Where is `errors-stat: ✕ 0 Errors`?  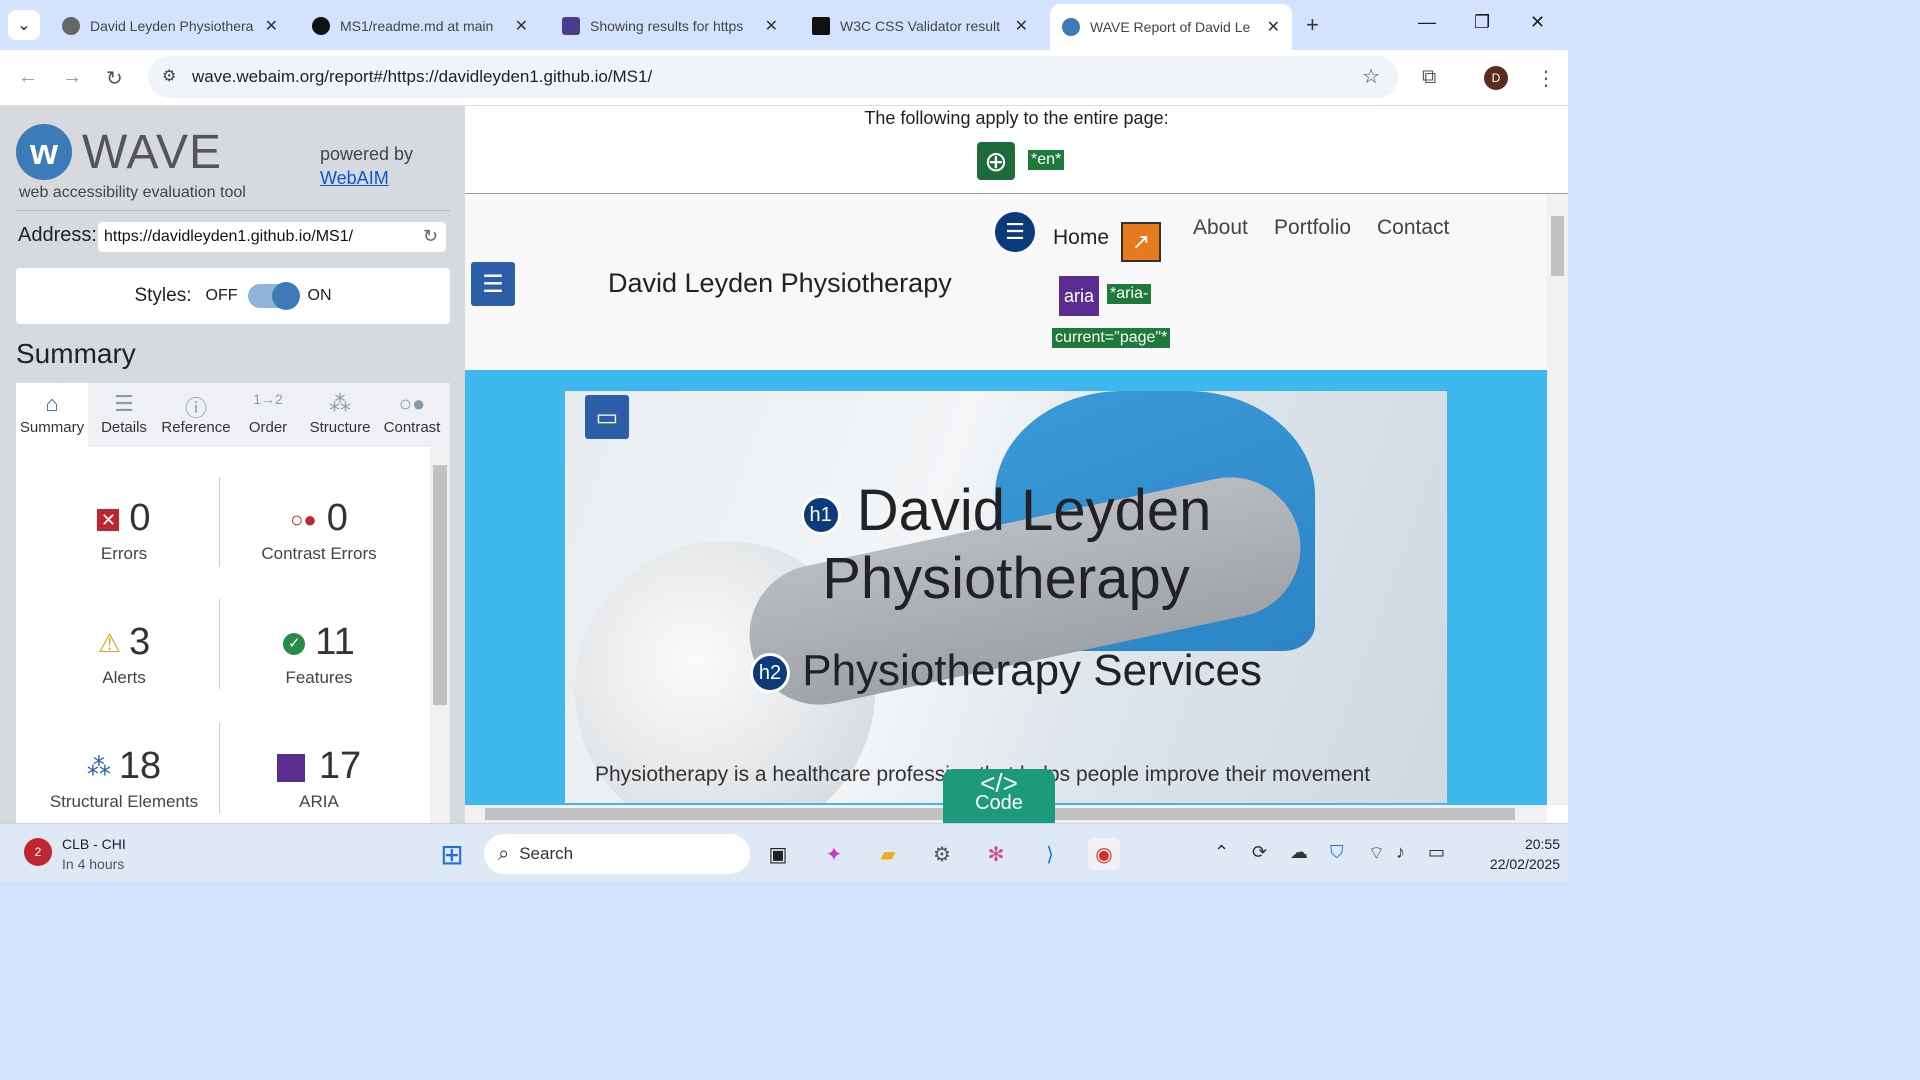 errors-stat: ✕ 0 Errors is located at coordinates (124, 530).